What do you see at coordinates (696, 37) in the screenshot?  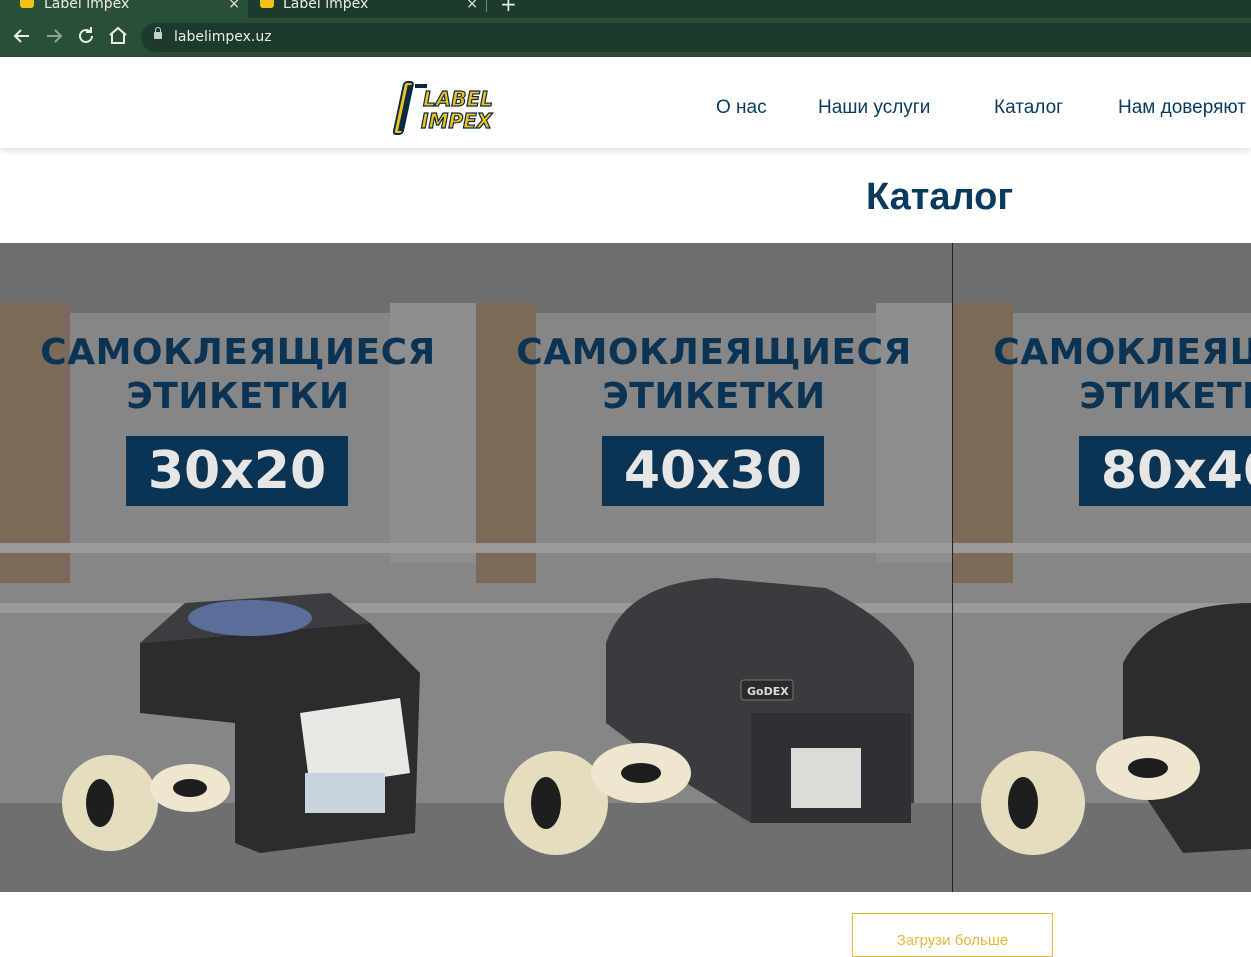 I see `address-bar: labelimpex.uz` at bounding box center [696, 37].